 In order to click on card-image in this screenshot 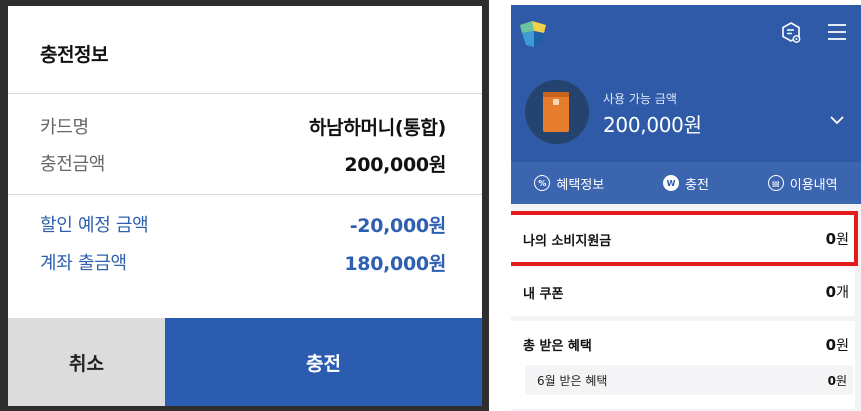, I will do `click(556, 112)`.